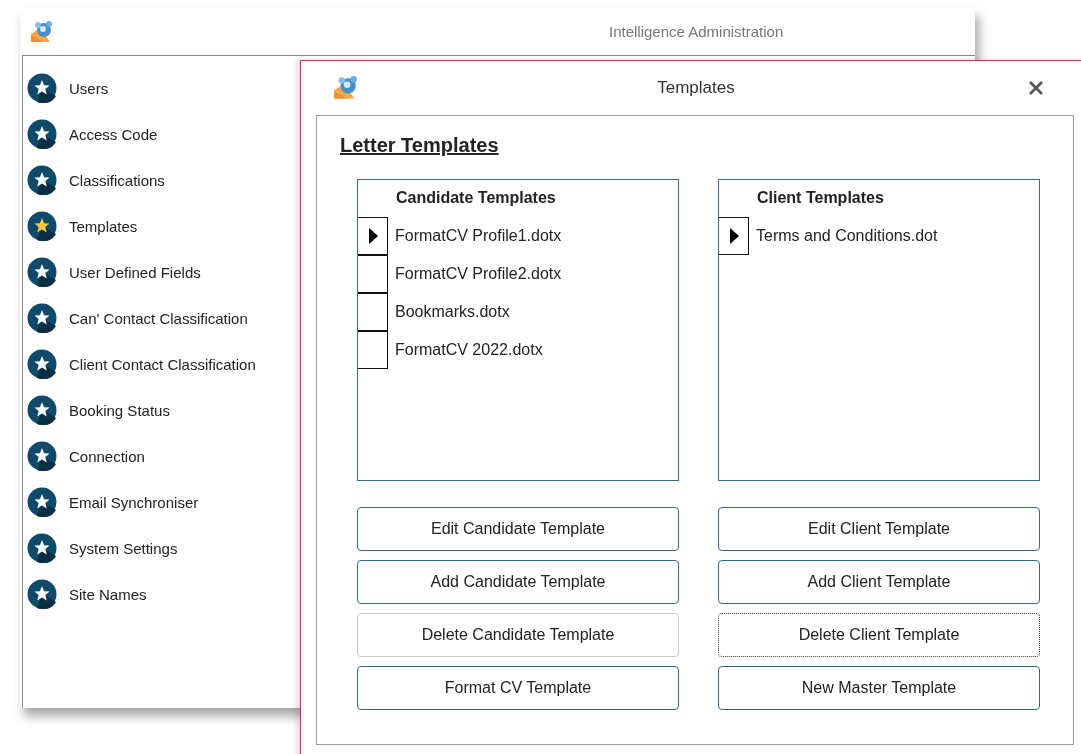  What do you see at coordinates (123, 548) in the screenshot?
I see `sidebar-item: System Settings` at bounding box center [123, 548].